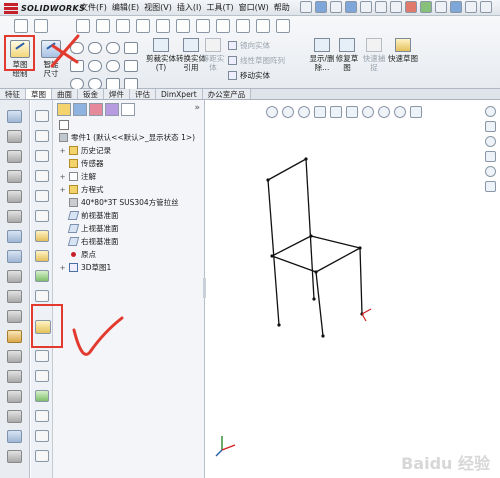 The image size is (500, 478). Describe the element at coordinates (131, 66) in the screenshot. I see `polygon-icon` at that location.